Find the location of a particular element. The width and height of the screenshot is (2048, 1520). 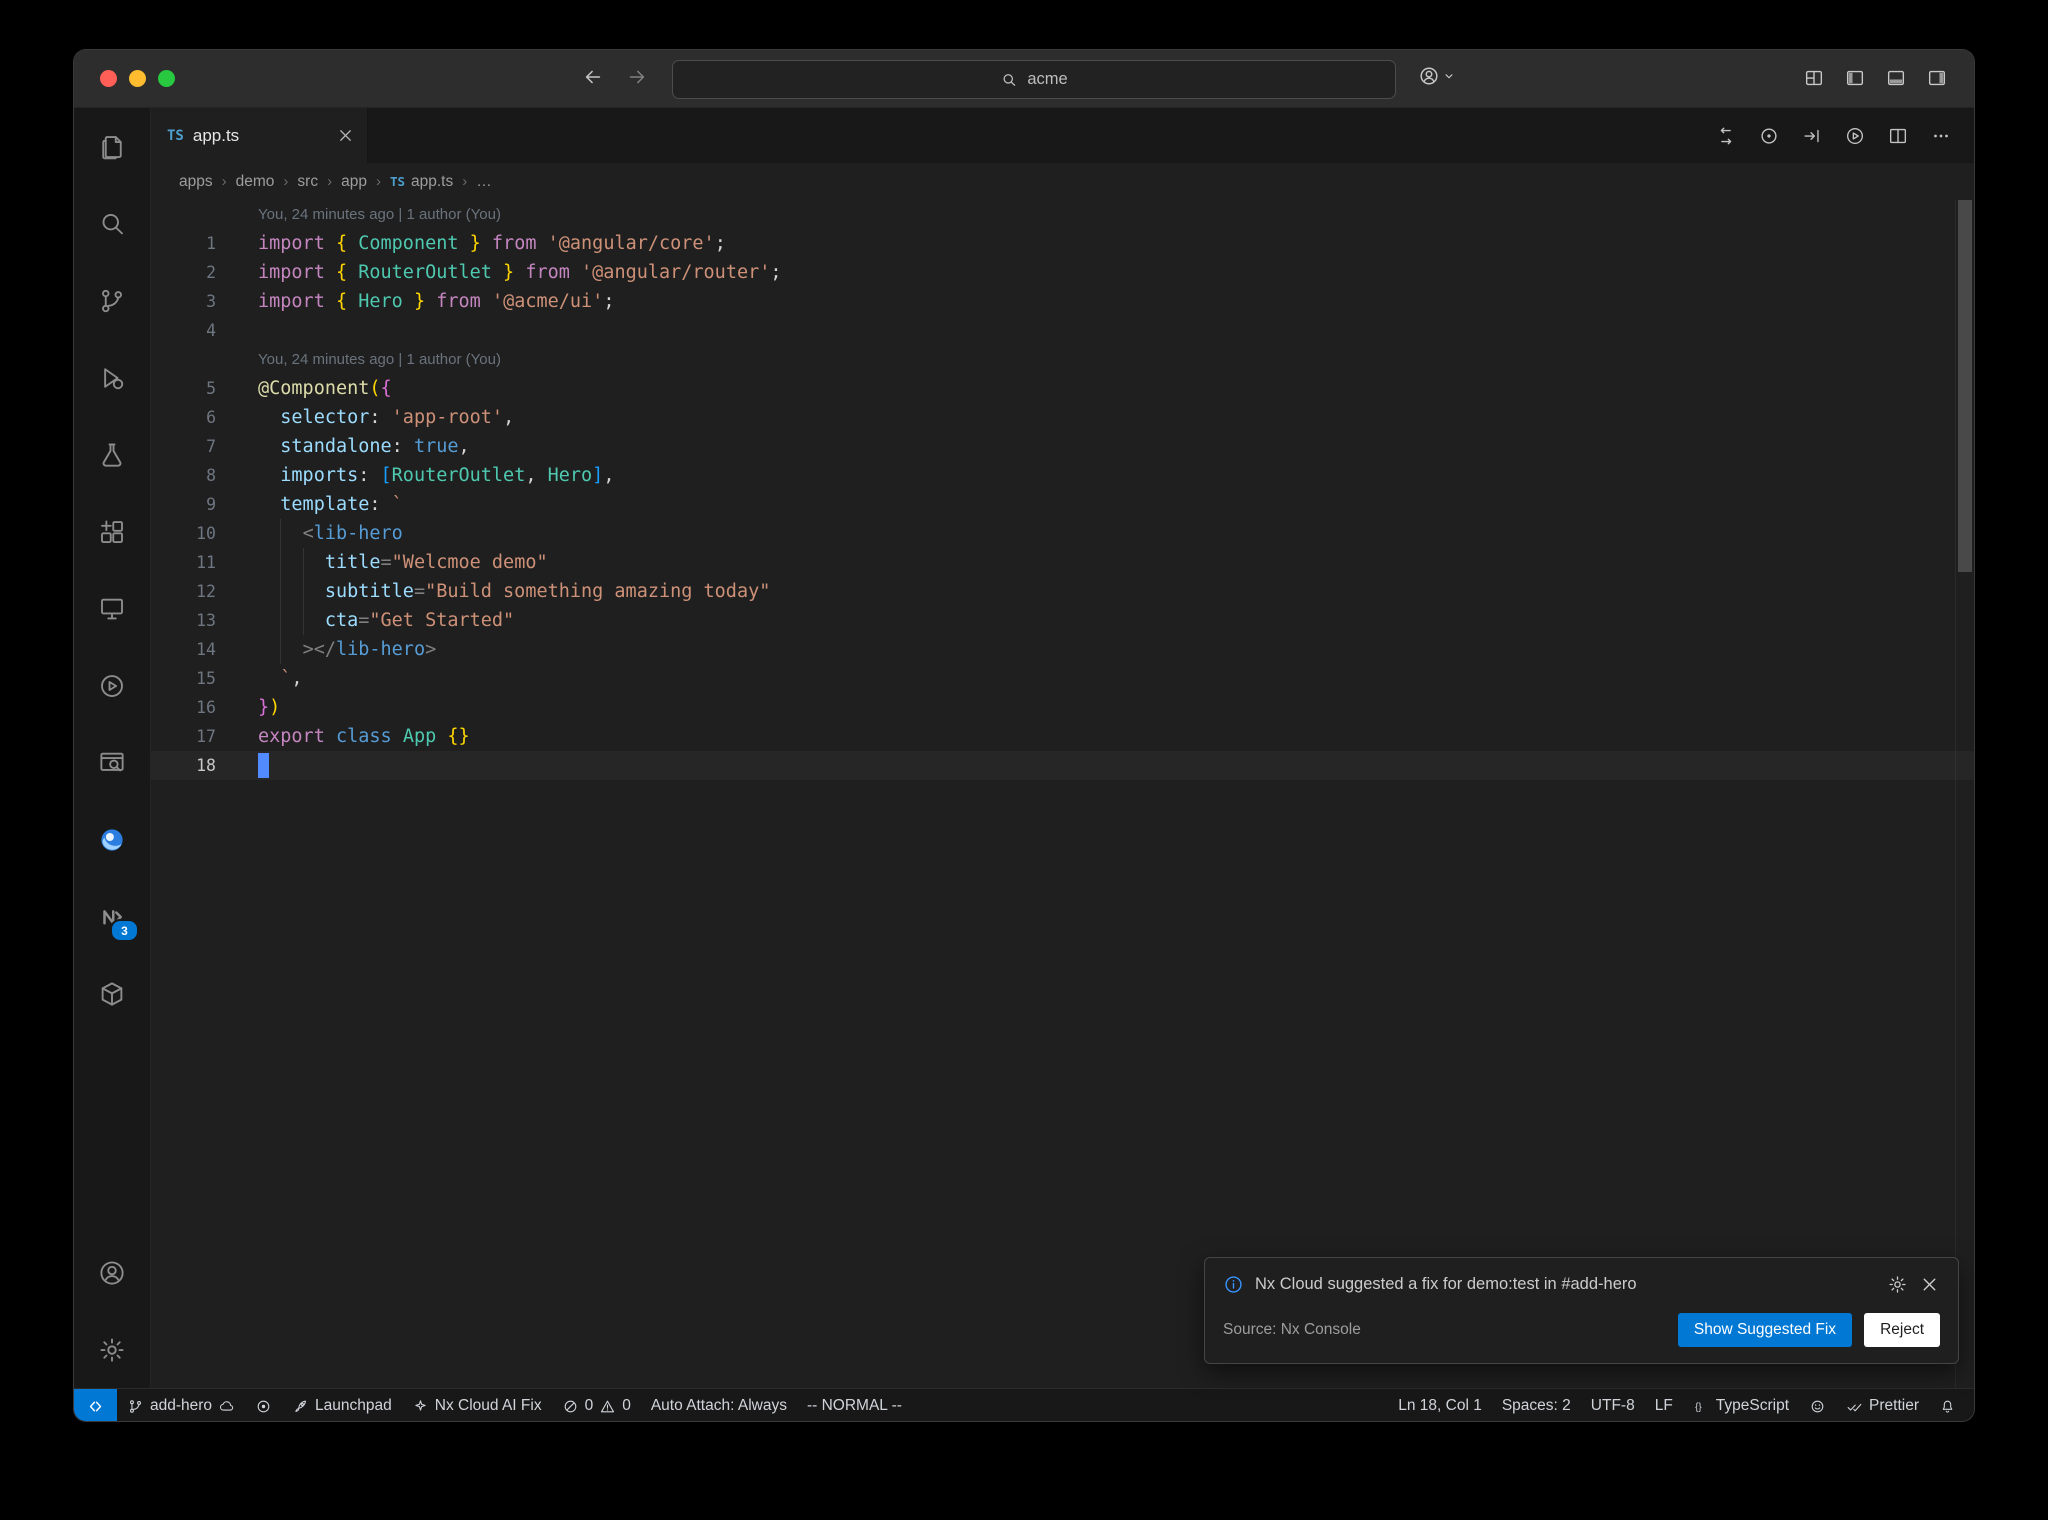

code-line: subtitle="Build something amazing today" is located at coordinates (1116, 591).